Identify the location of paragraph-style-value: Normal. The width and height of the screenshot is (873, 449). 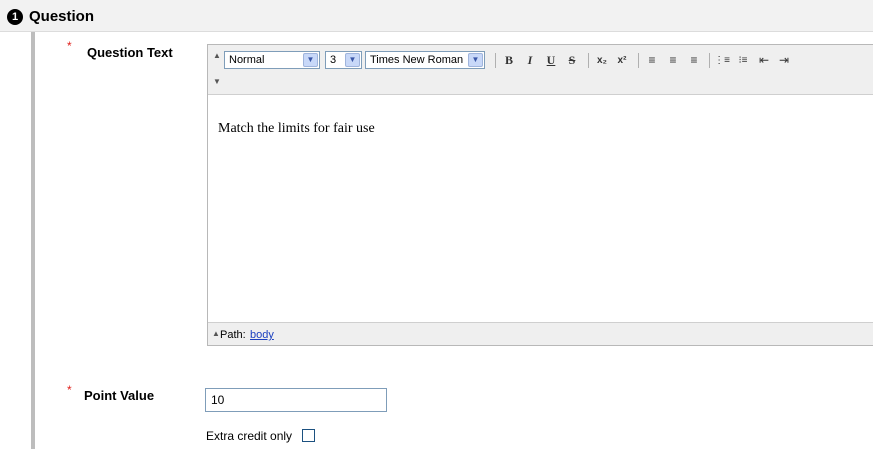
(247, 60).